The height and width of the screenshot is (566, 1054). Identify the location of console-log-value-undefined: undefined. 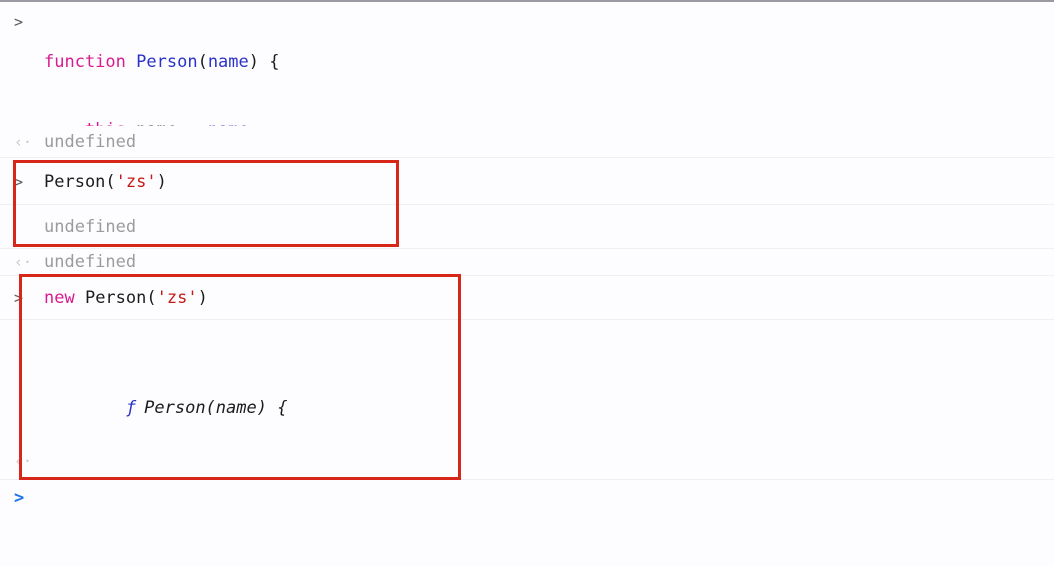
(90, 227).